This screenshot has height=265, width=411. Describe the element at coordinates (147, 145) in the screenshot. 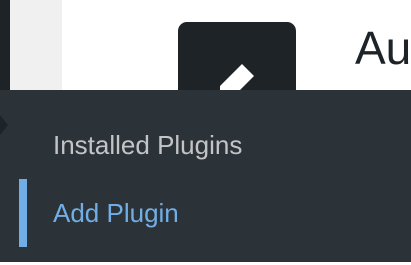

I see `submenu-item-installed-plugins: Installed Plugins` at that location.